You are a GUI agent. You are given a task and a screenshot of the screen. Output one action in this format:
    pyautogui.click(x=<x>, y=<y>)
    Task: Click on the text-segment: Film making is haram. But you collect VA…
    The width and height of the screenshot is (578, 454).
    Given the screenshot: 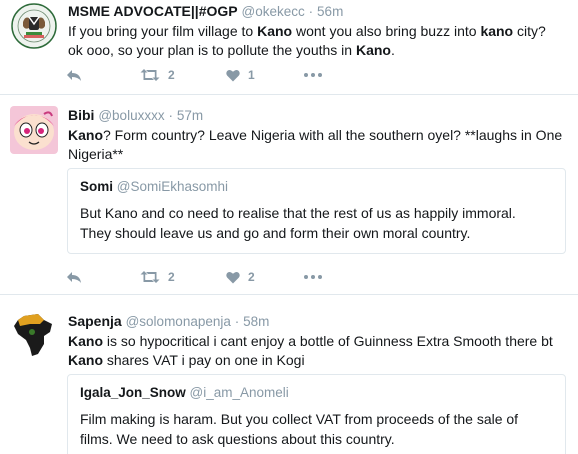 What is the action you would take?
    pyautogui.click(x=299, y=419)
    